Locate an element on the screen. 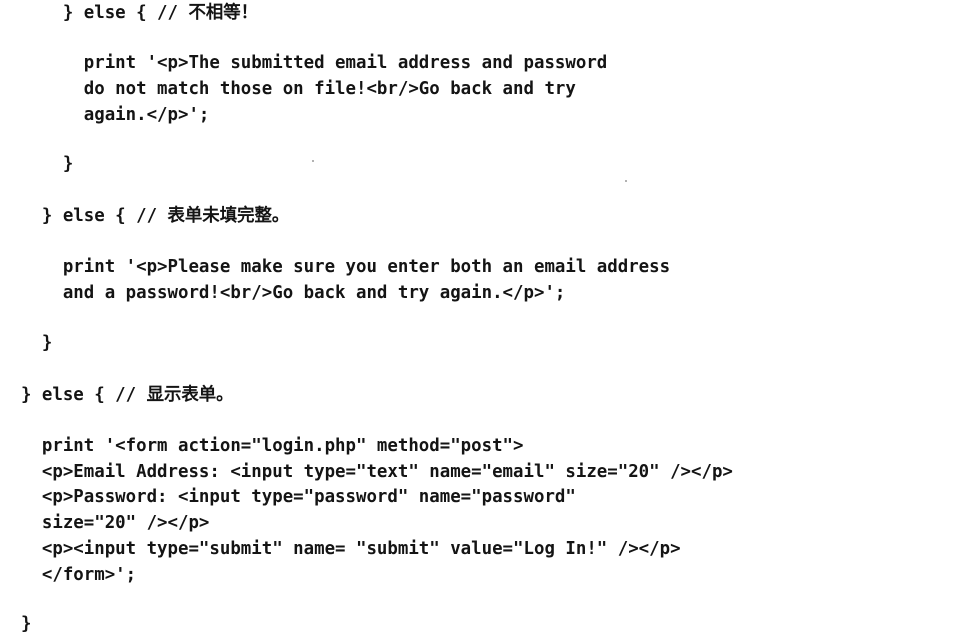 This screenshot has width=977, height=636. code-line: } else { // 表单未填完整。 is located at coordinates (145, 216).